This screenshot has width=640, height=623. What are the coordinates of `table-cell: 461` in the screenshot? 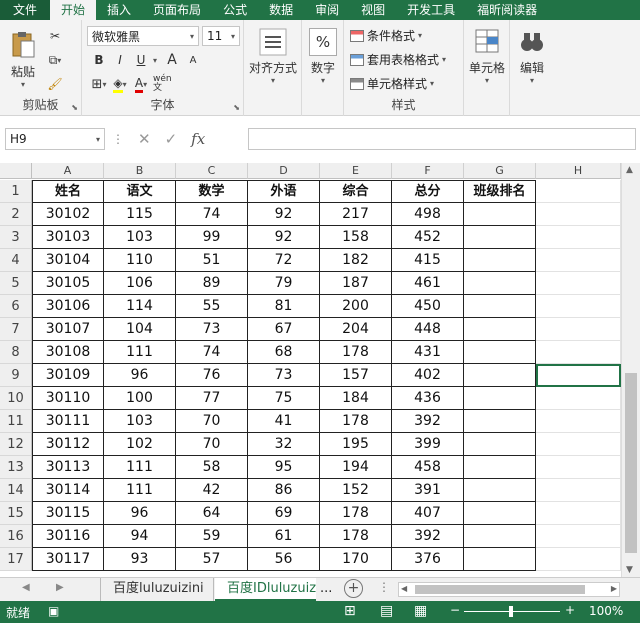 It's located at (428, 283).